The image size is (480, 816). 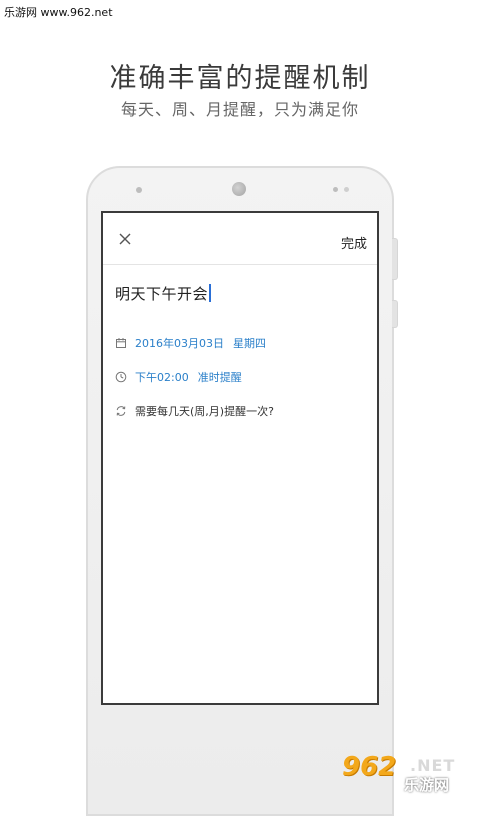 I want to click on calendar-icon, so click(x=121, y=343).